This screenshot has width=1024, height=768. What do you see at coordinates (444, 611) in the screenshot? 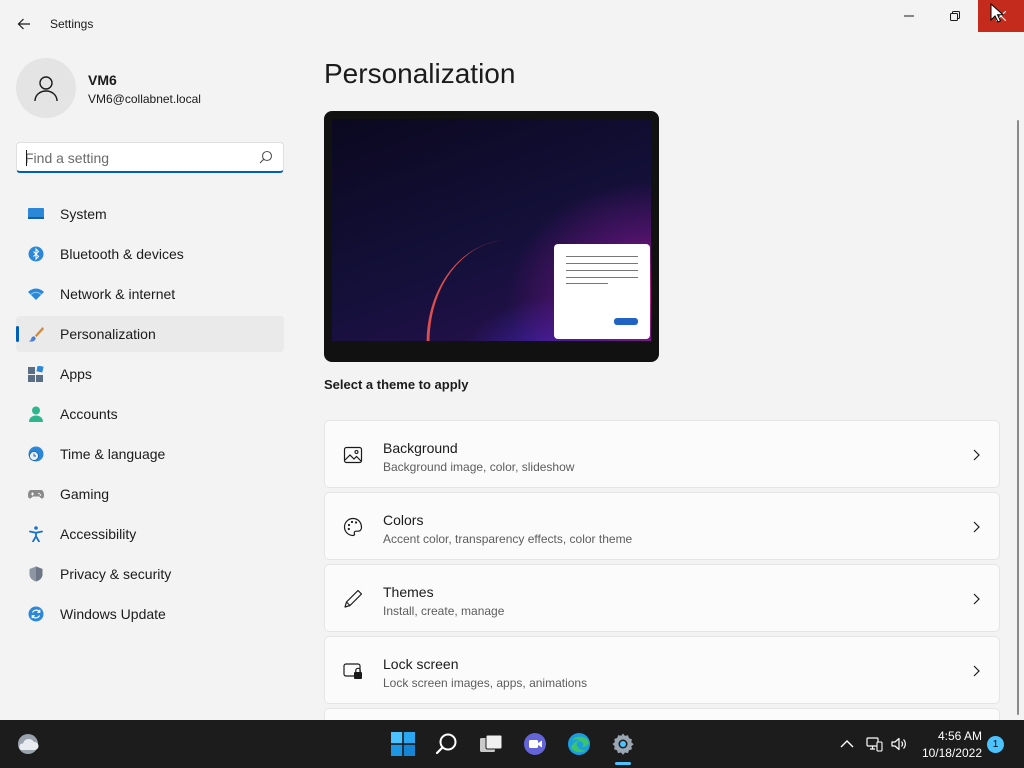
I see `card-subtitle: Install, create, manage` at bounding box center [444, 611].